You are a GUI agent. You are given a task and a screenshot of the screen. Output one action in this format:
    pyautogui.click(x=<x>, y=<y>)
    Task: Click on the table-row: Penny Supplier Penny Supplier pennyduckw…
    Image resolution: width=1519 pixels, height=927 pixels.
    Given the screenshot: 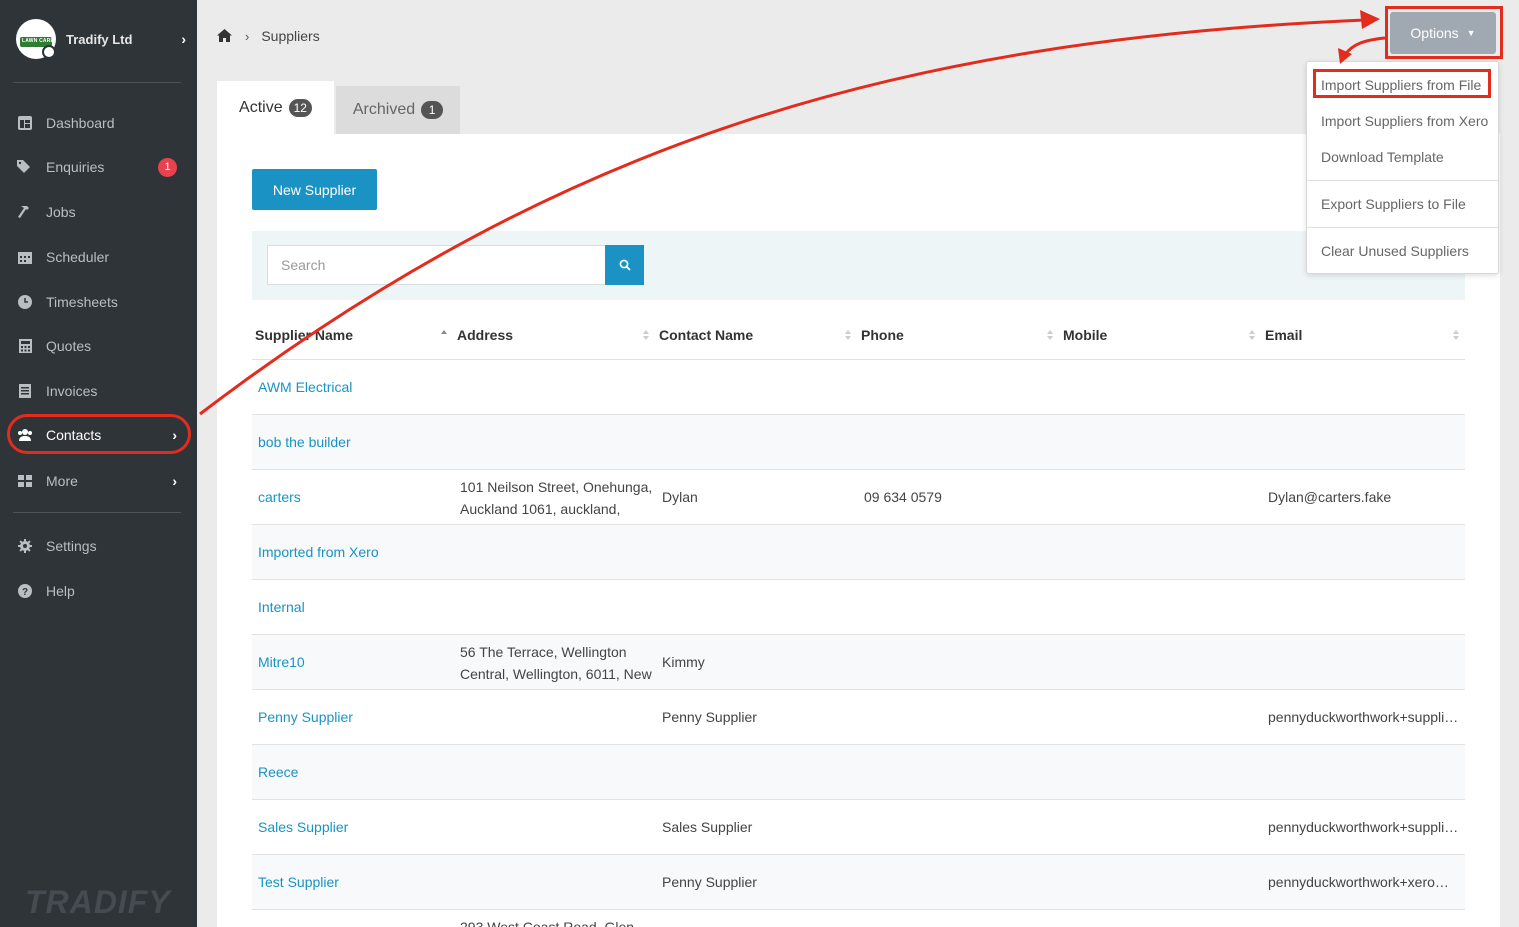 What is the action you would take?
    pyautogui.click(x=858, y=717)
    